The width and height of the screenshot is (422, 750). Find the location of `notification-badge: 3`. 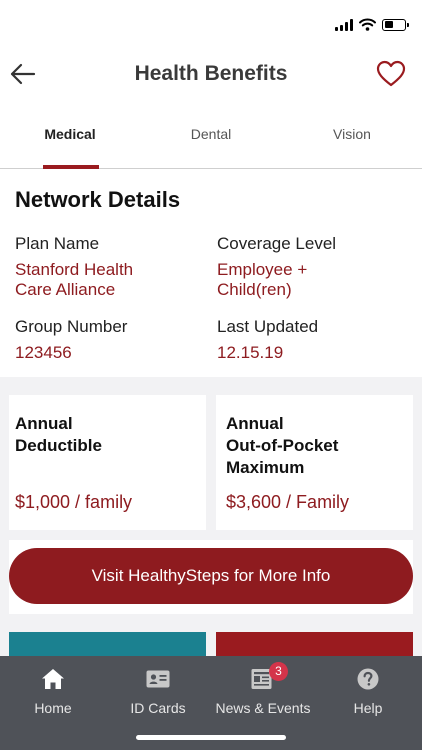

notification-badge: 3 is located at coordinates (278, 671).